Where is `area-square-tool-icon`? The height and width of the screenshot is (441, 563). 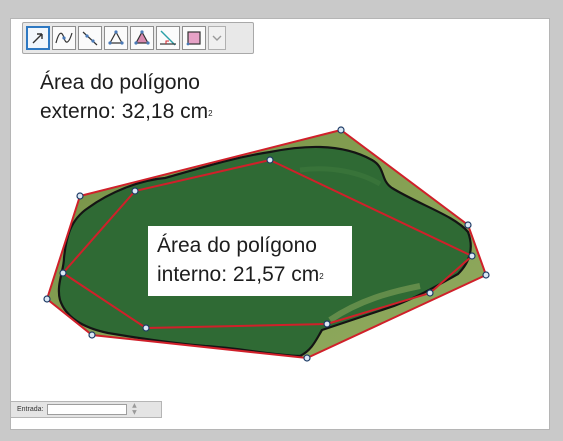 area-square-tool-icon is located at coordinates (193, 38).